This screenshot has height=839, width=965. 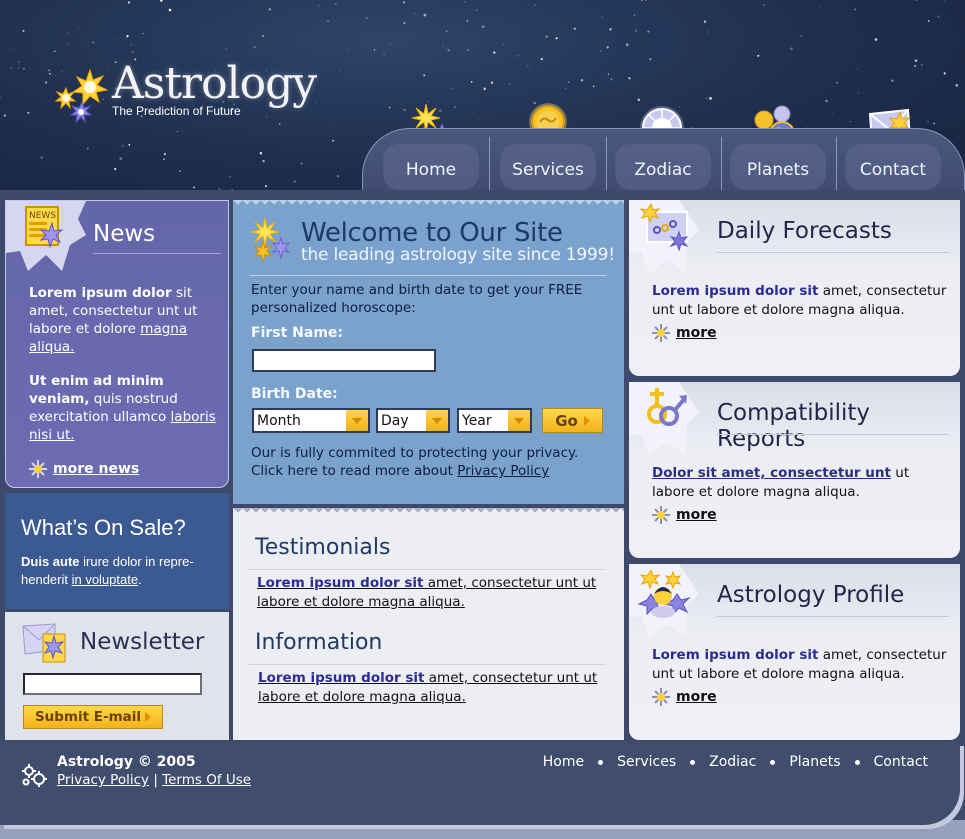 I want to click on news-icon: NEWS, so click(x=46, y=236).